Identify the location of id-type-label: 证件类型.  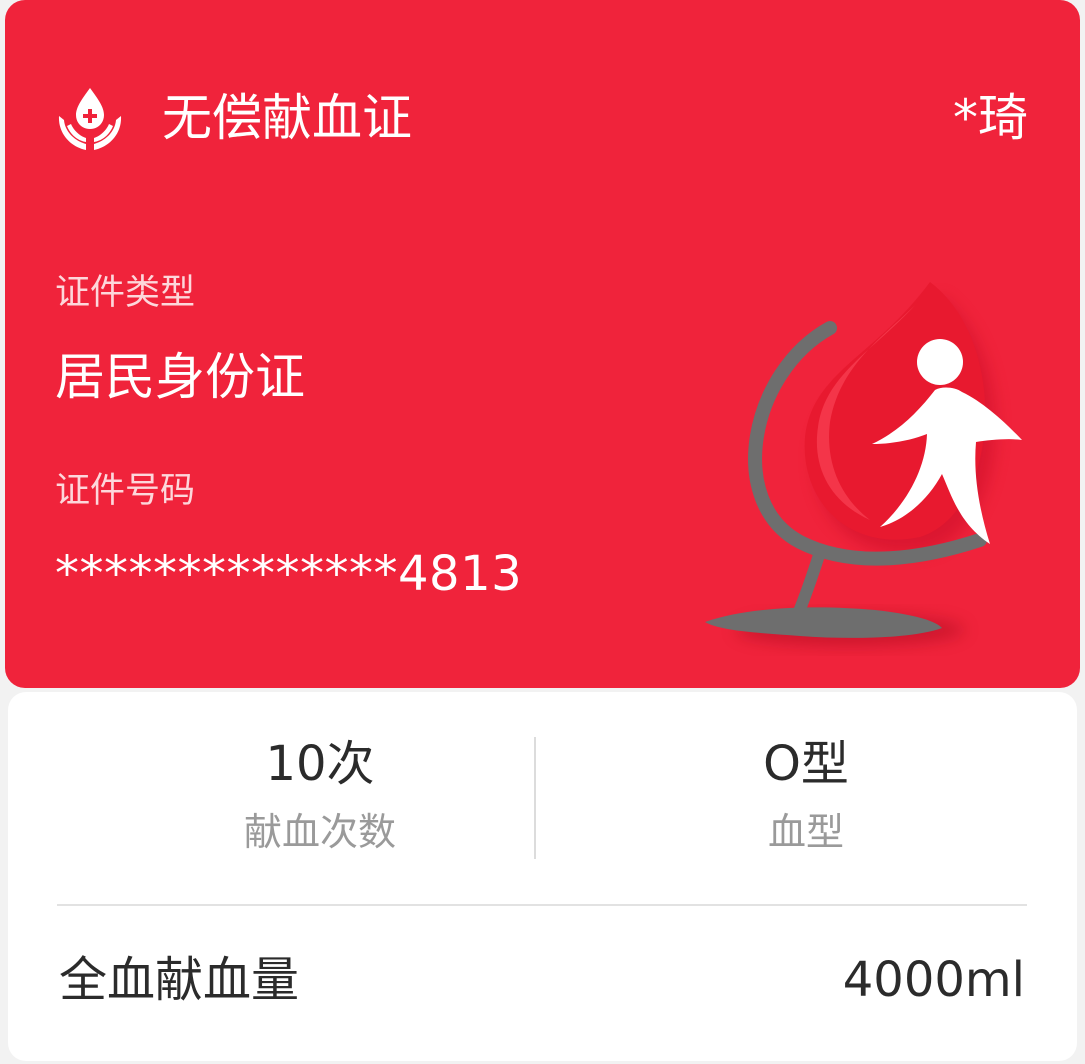
(125, 293).